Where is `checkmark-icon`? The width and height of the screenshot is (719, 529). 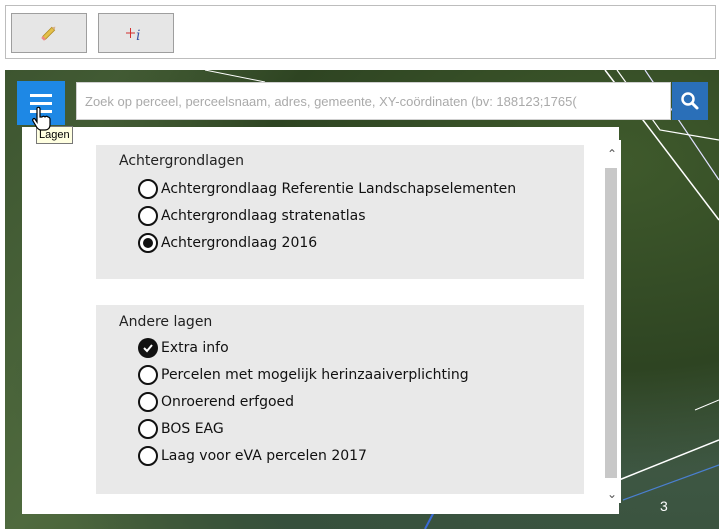
checkmark-icon is located at coordinates (148, 348).